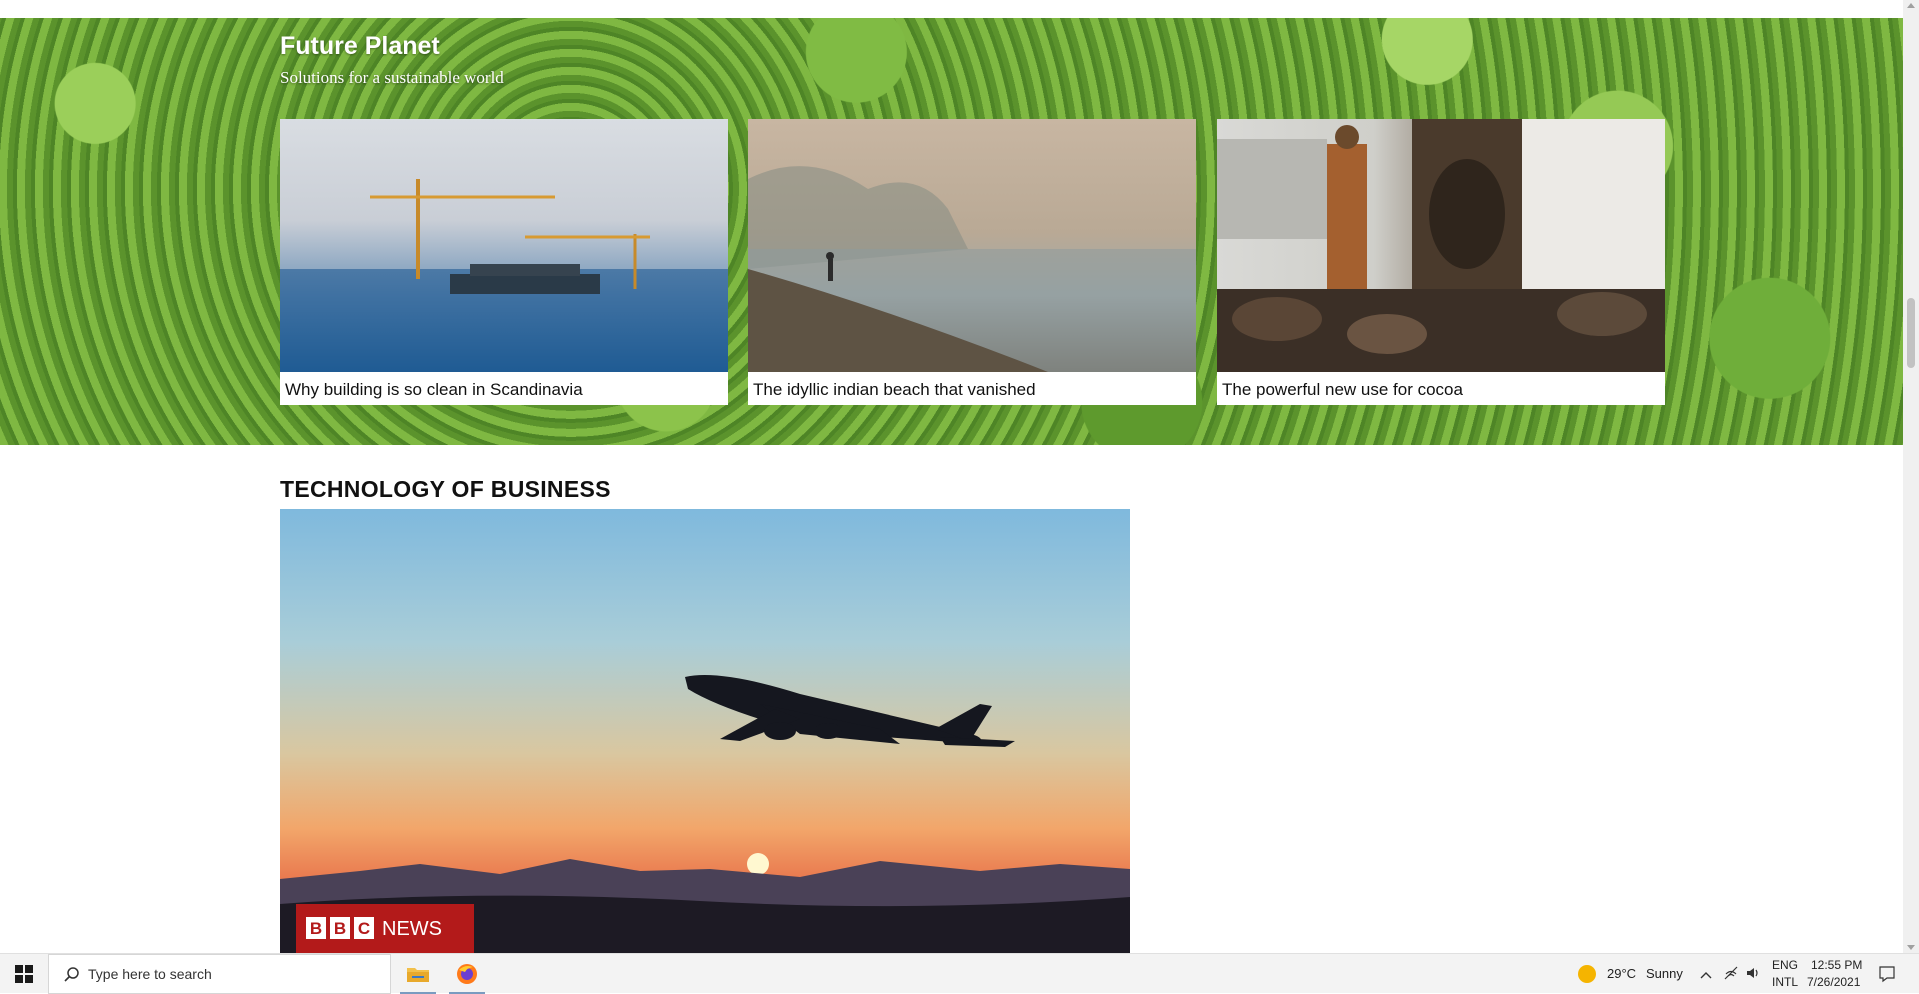 This screenshot has height=994, width=1919. I want to click on weather-condition: Sunny, so click(1664, 973).